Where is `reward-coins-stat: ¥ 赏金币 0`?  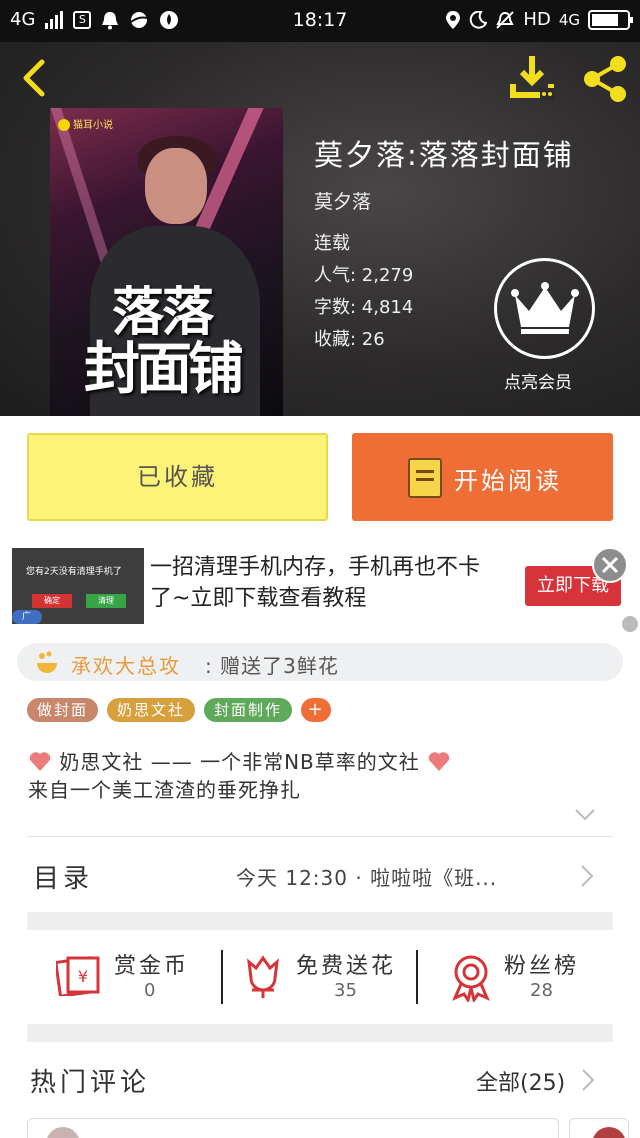
reward-coins-stat: ¥ 赏金币 0 is located at coordinates (131, 978).